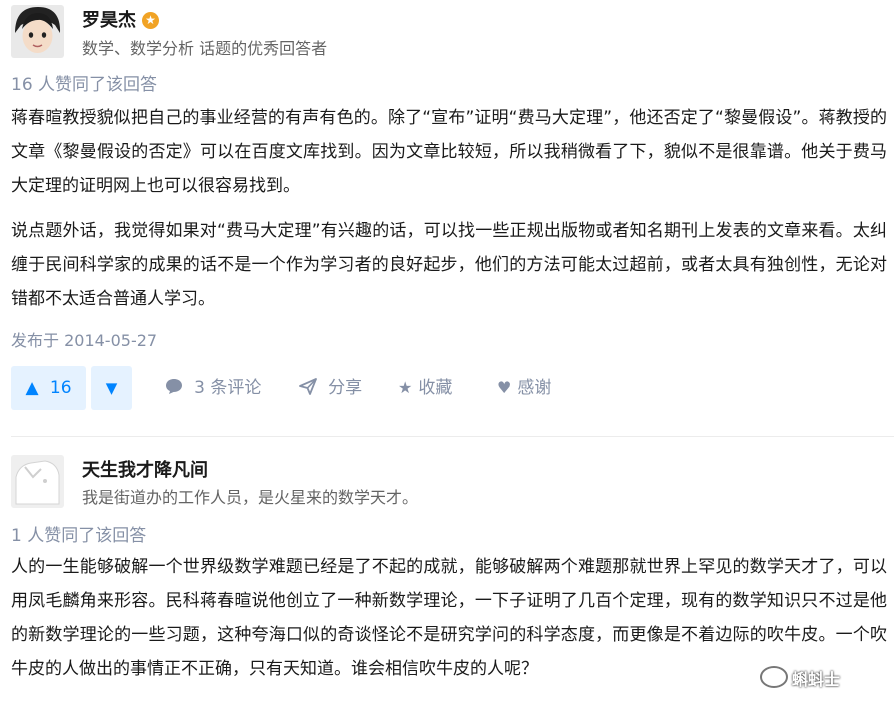 The image size is (894, 721). I want to click on answer-divider, so click(452, 436).